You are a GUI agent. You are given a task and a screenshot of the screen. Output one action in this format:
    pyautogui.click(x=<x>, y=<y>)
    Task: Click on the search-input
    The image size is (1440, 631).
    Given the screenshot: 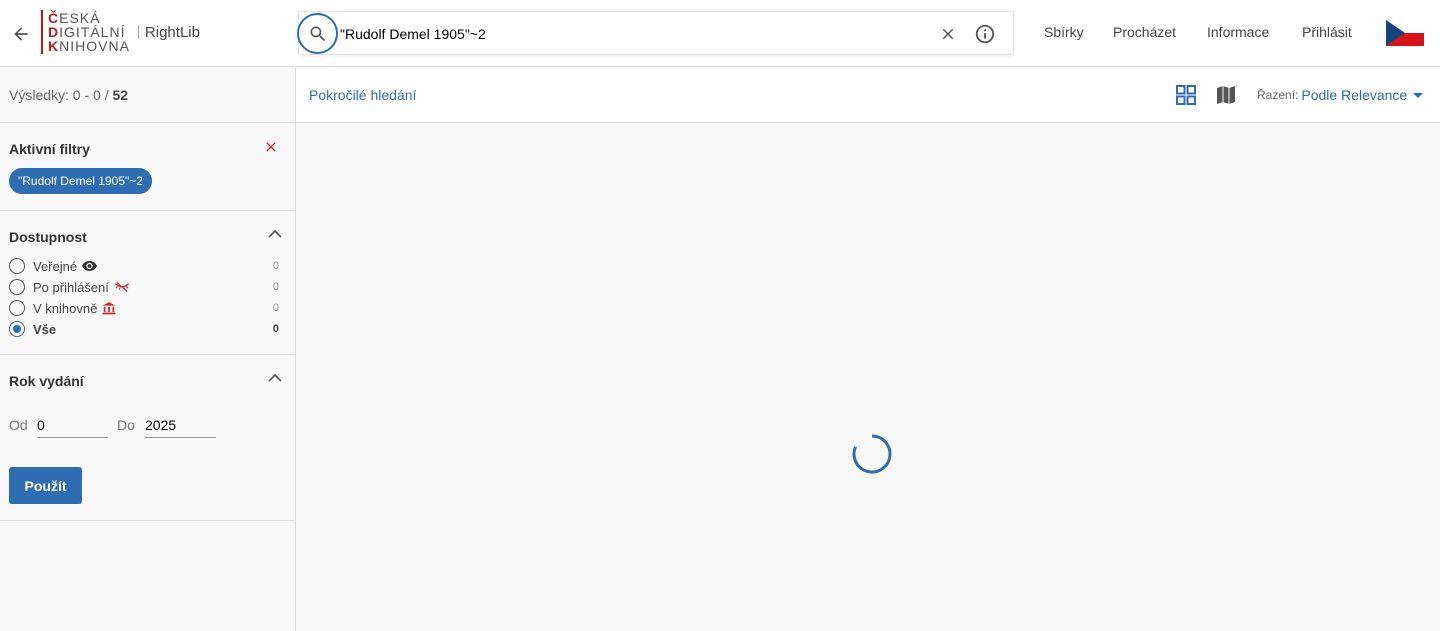 What is the action you would take?
    pyautogui.click(x=630, y=34)
    